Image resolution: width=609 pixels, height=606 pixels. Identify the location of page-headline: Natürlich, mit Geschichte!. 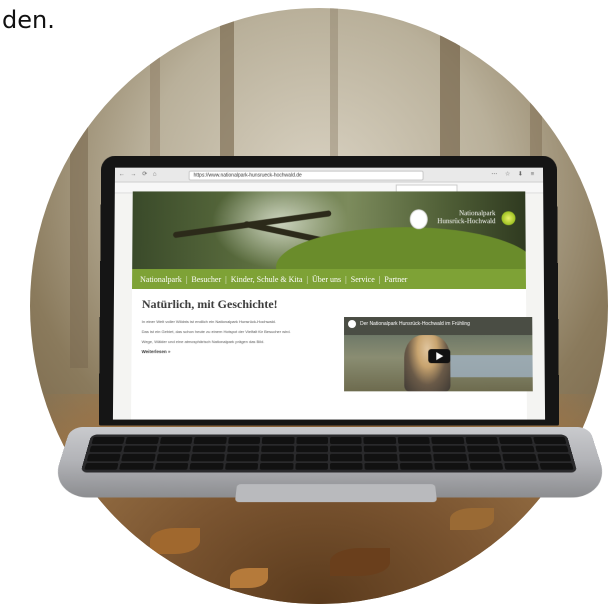
(209, 304).